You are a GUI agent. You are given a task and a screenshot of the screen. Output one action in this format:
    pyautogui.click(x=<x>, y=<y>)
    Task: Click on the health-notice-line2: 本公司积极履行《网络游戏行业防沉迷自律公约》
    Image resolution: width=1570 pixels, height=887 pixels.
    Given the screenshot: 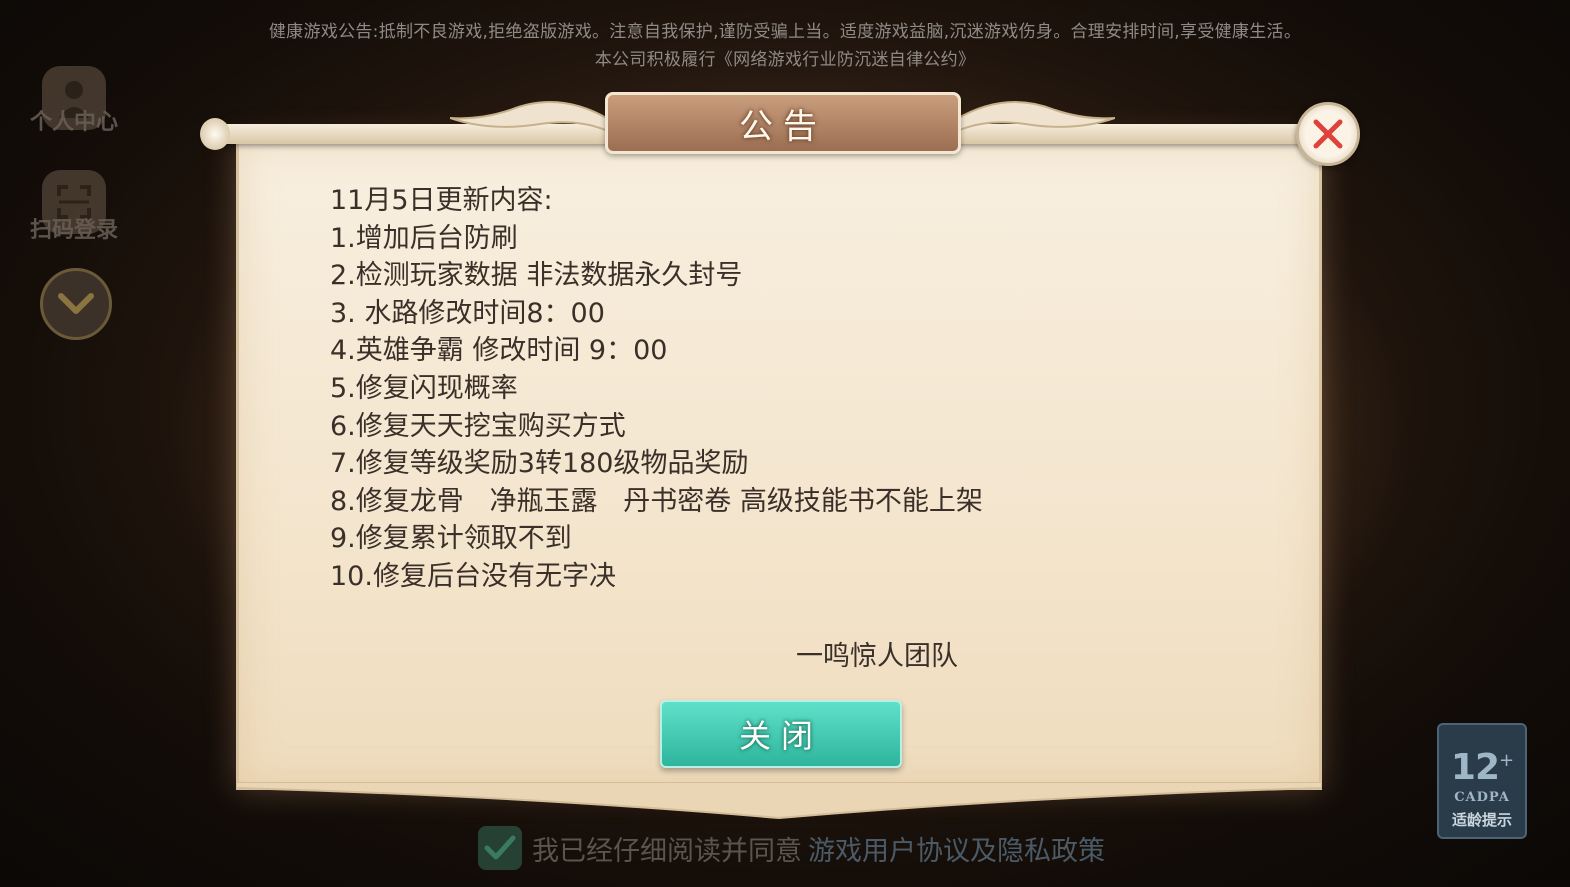 What is the action you would take?
    pyautogui.click(x=785, y=60)
    